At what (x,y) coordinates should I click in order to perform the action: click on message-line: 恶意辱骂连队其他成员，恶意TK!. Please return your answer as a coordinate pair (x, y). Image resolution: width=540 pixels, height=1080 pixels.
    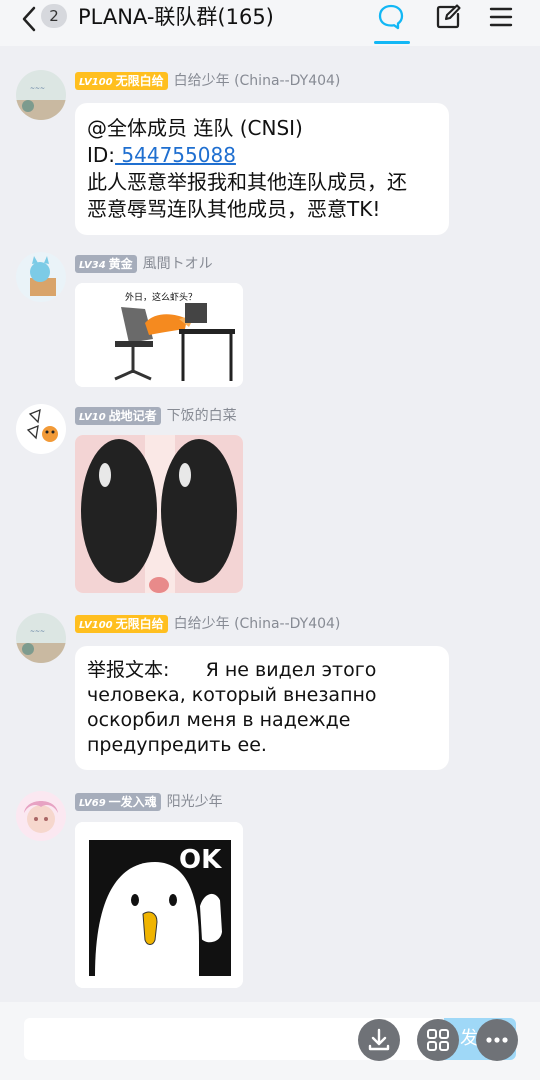
    Looking at the image, I should click on (234, 209).